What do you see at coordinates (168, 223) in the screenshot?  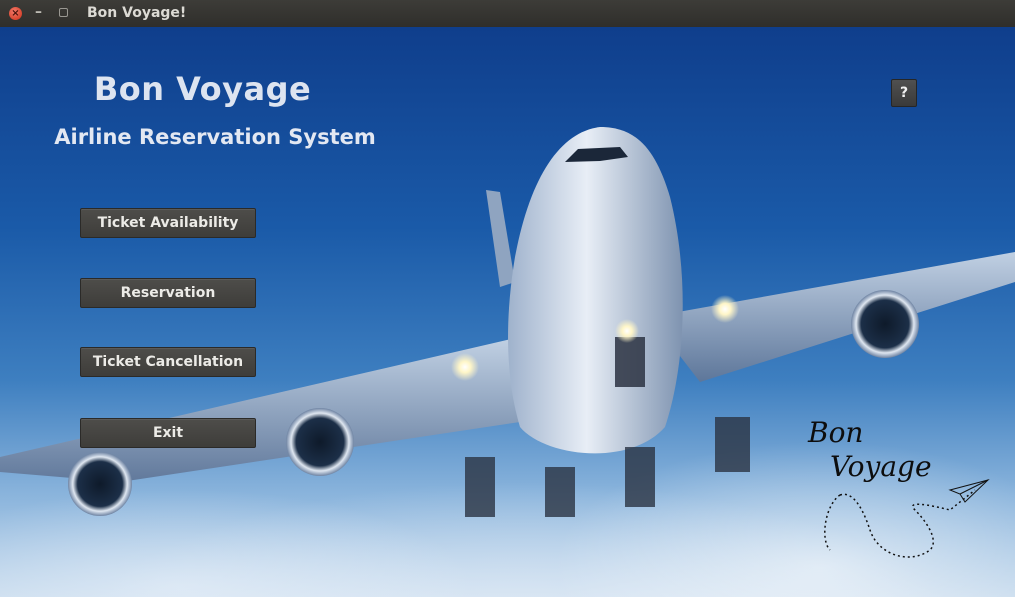 I see `ticket-availability-button: Ticket Availability` at bounding box center [168, 223].